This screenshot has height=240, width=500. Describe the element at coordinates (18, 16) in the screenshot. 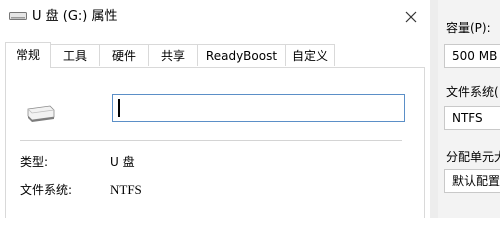

I see `drive-icon` at that location.